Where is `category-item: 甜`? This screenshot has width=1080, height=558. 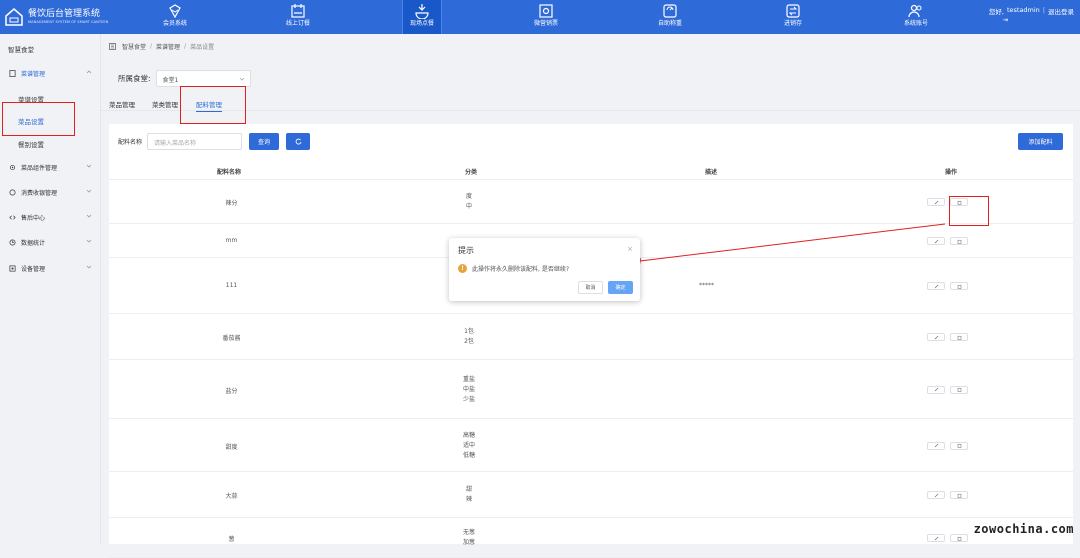 category-item: 甜 is located at coordinates (468, 489).